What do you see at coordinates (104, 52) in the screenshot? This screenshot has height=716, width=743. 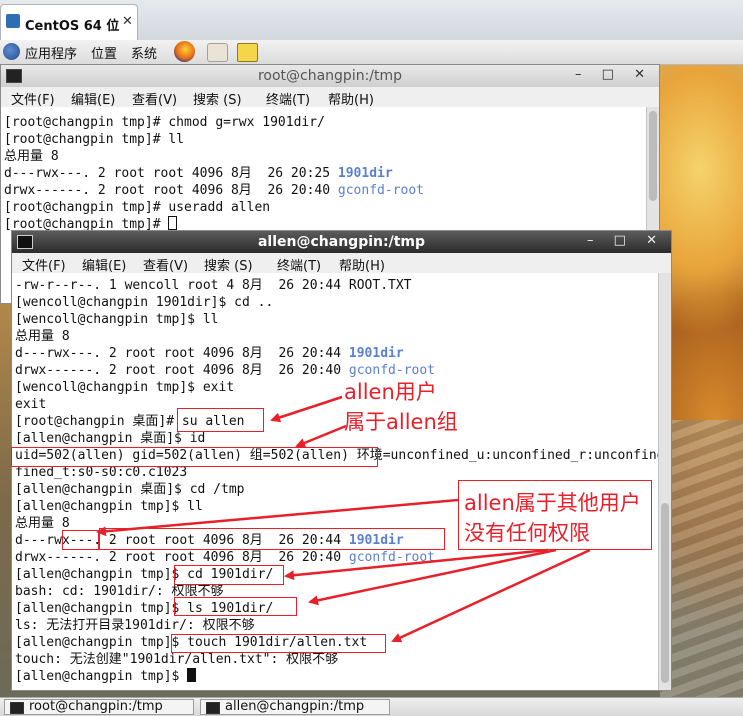 I see `menu-places: 位置` at bounding box center [104, 52].